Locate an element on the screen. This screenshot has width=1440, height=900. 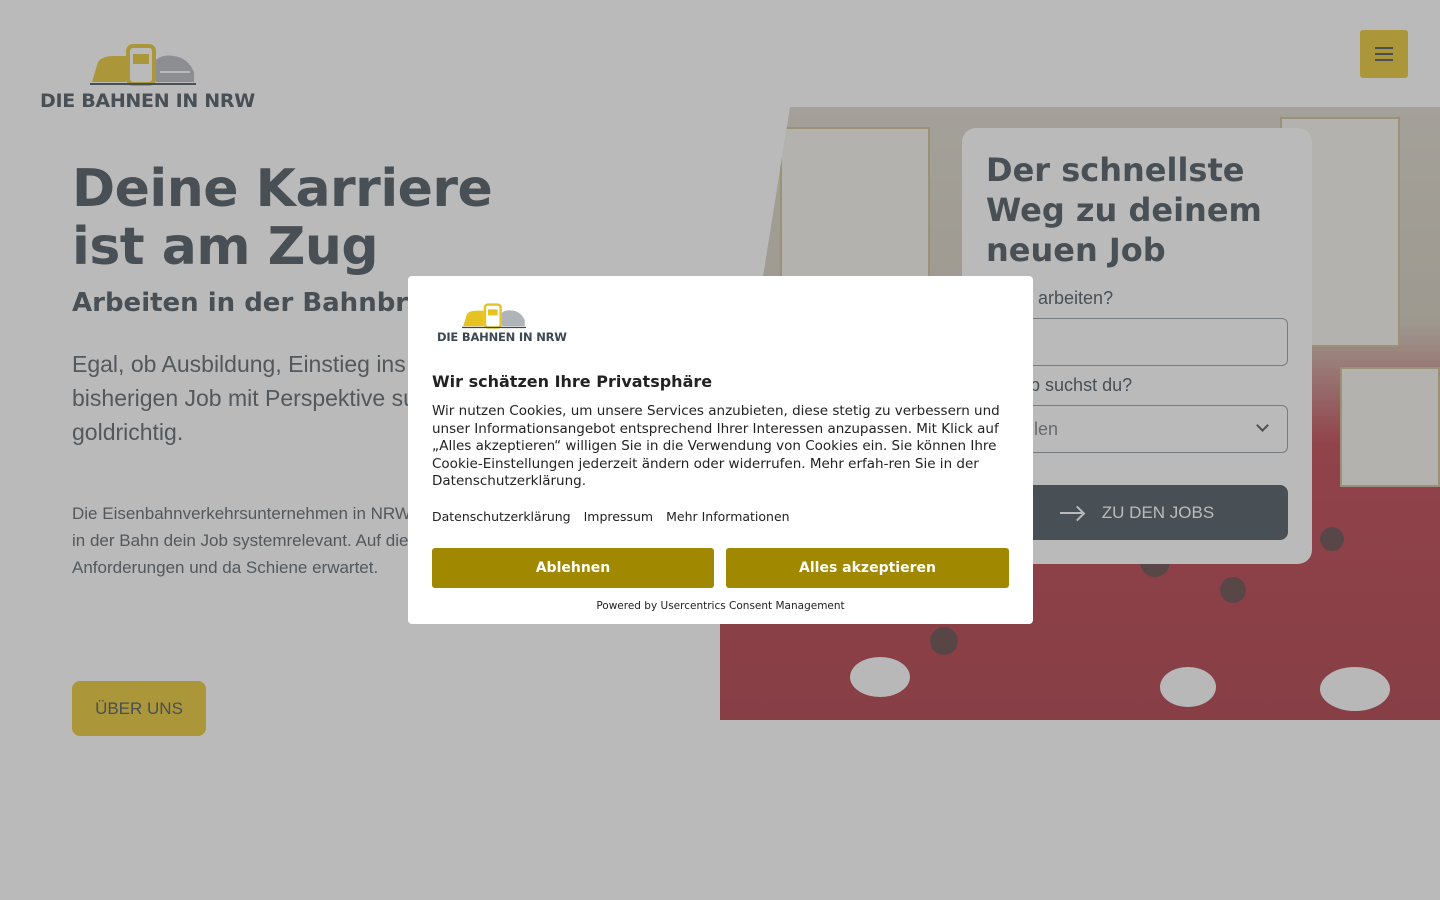
imprint-link: Impressum is located at coordinates (618, 516).